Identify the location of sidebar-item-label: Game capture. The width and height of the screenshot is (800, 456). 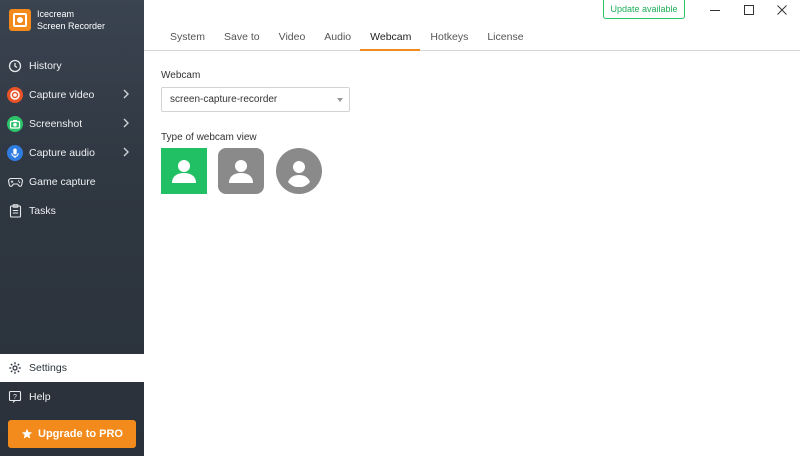
(62, 181).